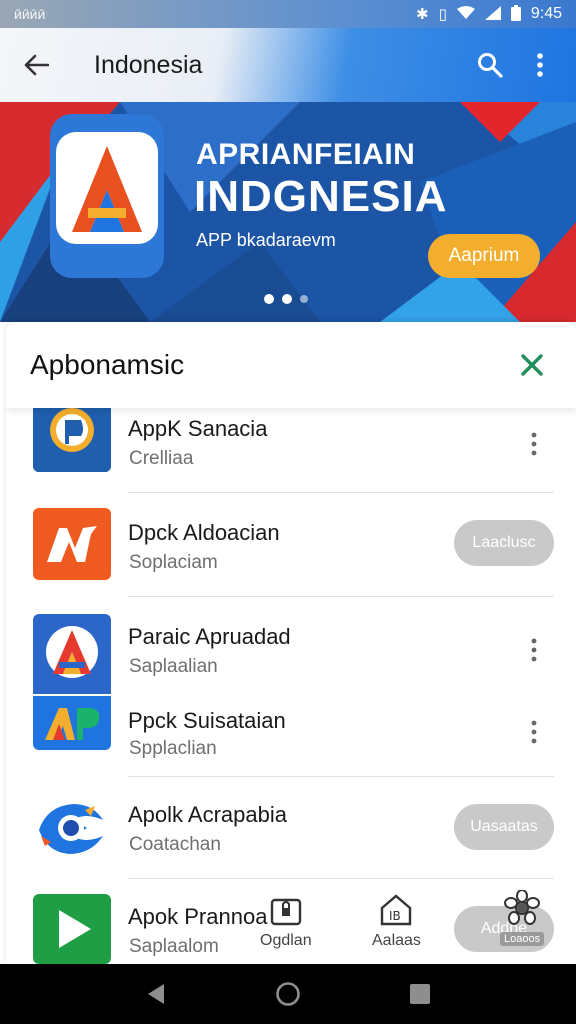  What do you see at coordinates (291, 447) in the screenshot?
I see `list-item: AppK Sanacia Crelliaa` at bounding box center [291, 447].